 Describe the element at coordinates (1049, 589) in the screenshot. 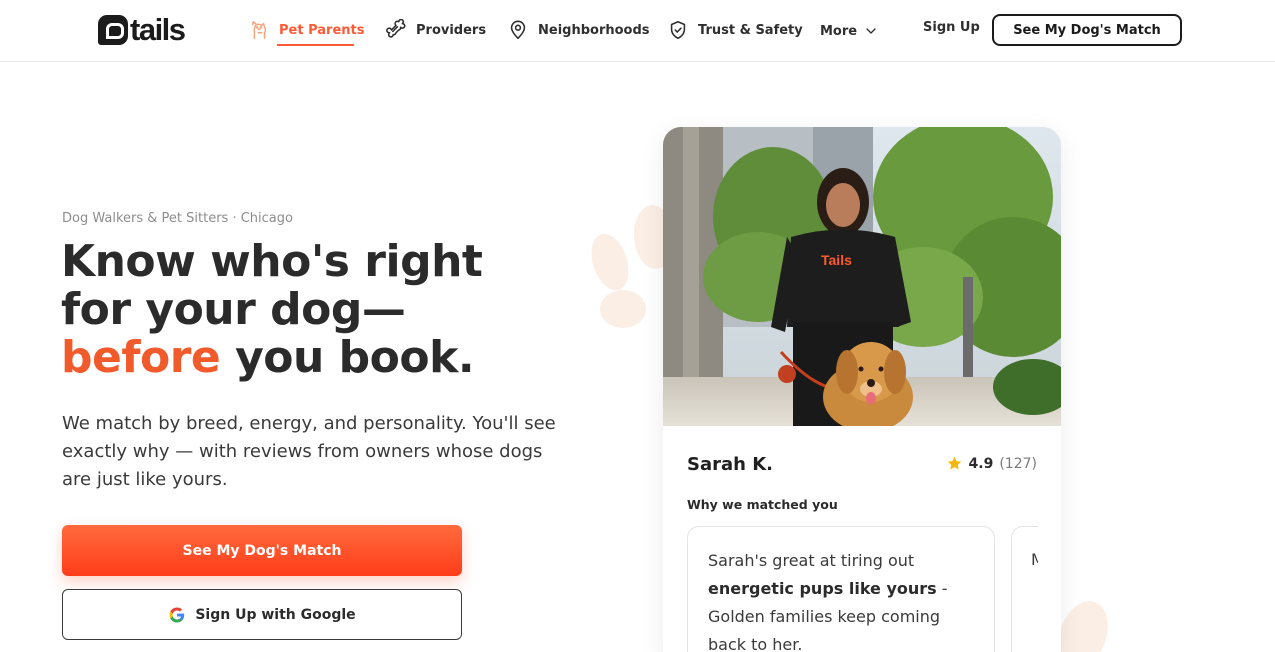

I see `carousel-edge-mask` at that location.